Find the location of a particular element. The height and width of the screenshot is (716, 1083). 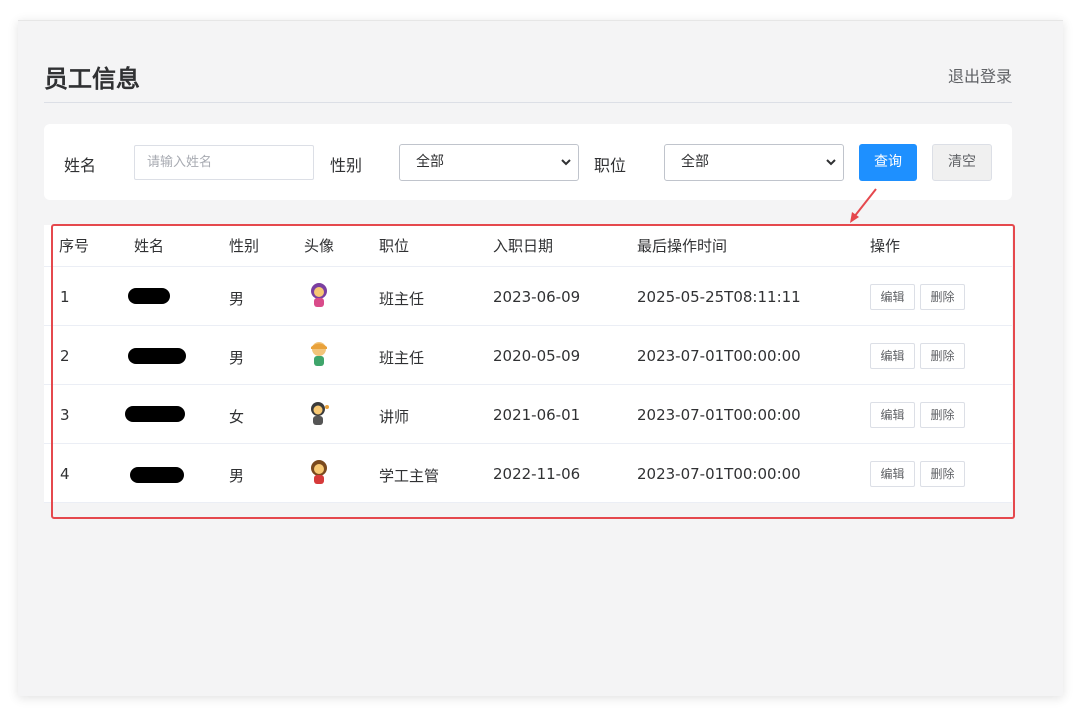

position-select: 全部 is located at coordinates (754, 162).